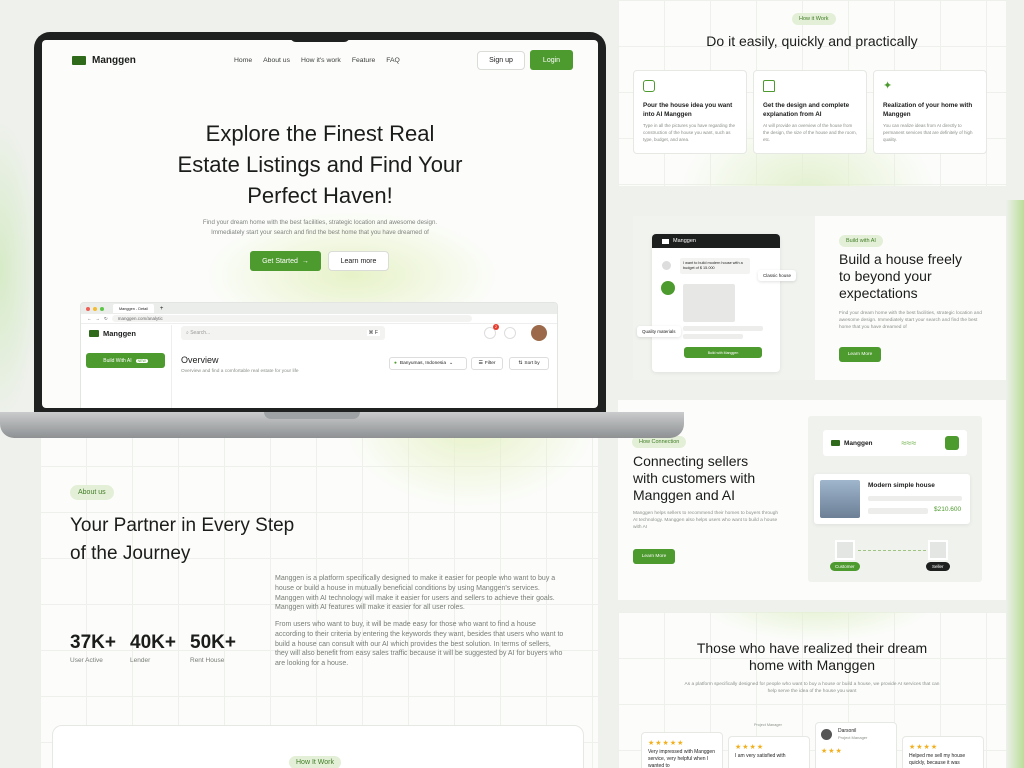 This screenshot has height=768, width=1024. Describe the element at coordinates (888, 86) in the screenshot. I see `magic-wand-icon: ✦` at that location.